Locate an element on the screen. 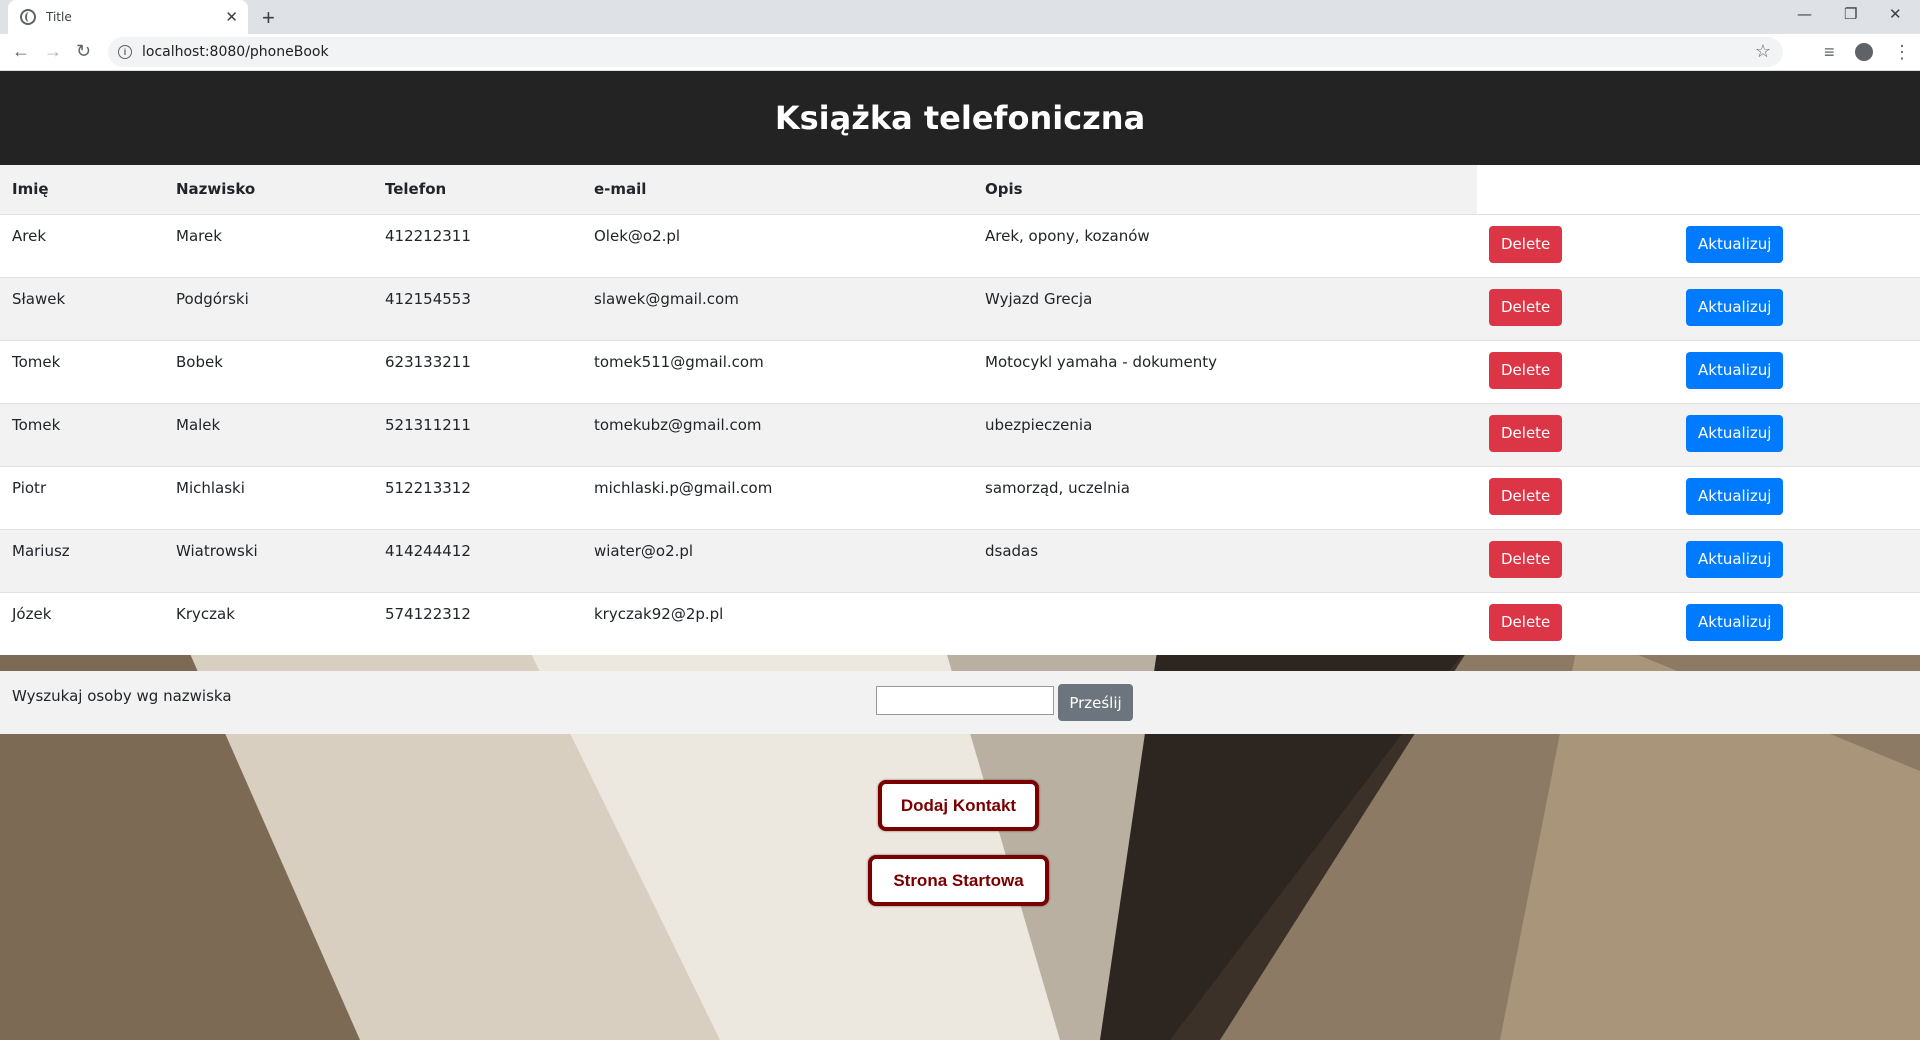 Image resolution: width=1920 pixels, height=1040 pixels. email-cell: michlaski.p@gmail.com is located at coordinates (777, 497).